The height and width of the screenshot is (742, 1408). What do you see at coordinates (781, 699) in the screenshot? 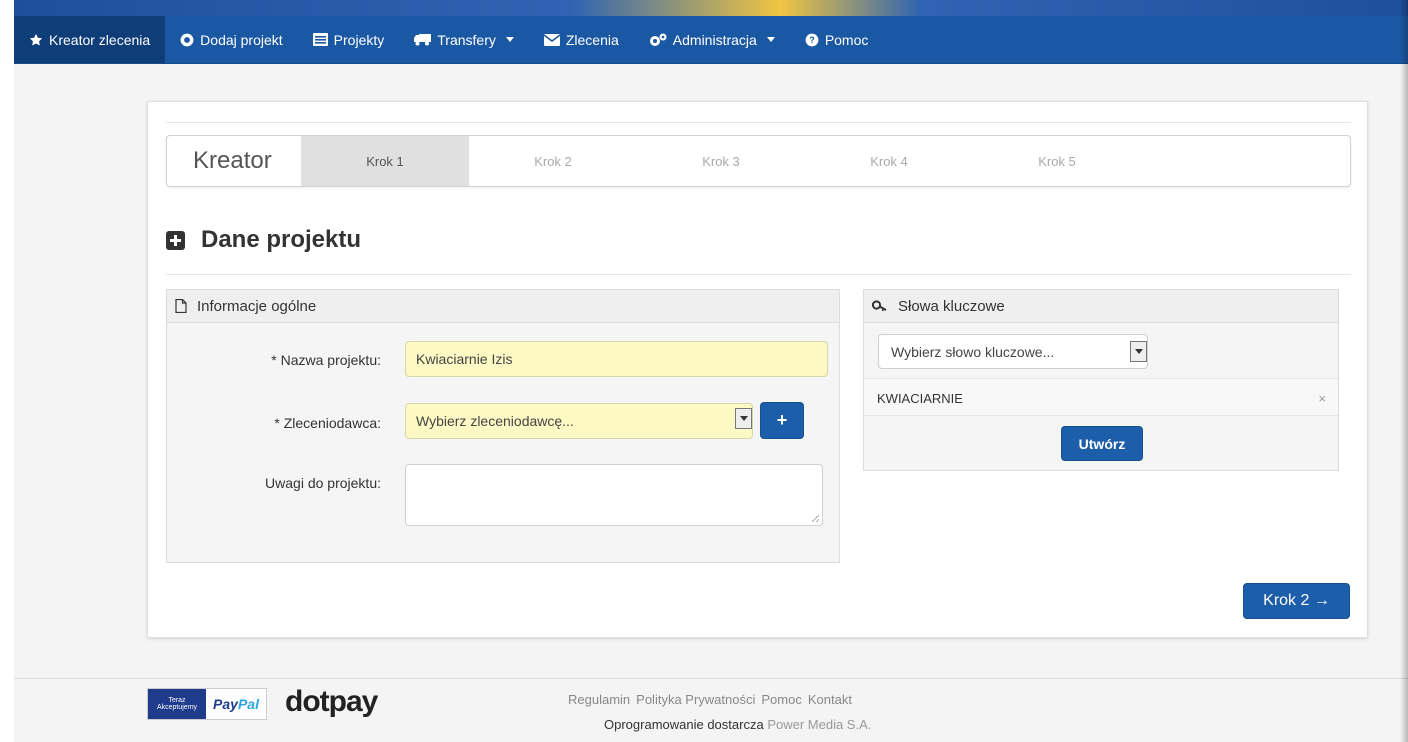
I see `footer-link-pomoc: Pomoc` at bounding box center [781, 699].